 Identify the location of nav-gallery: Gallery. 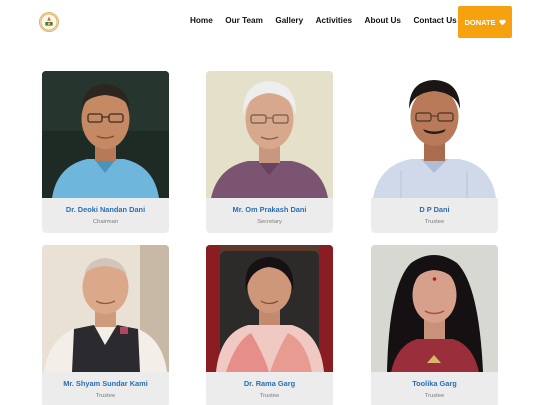
(289, 20).